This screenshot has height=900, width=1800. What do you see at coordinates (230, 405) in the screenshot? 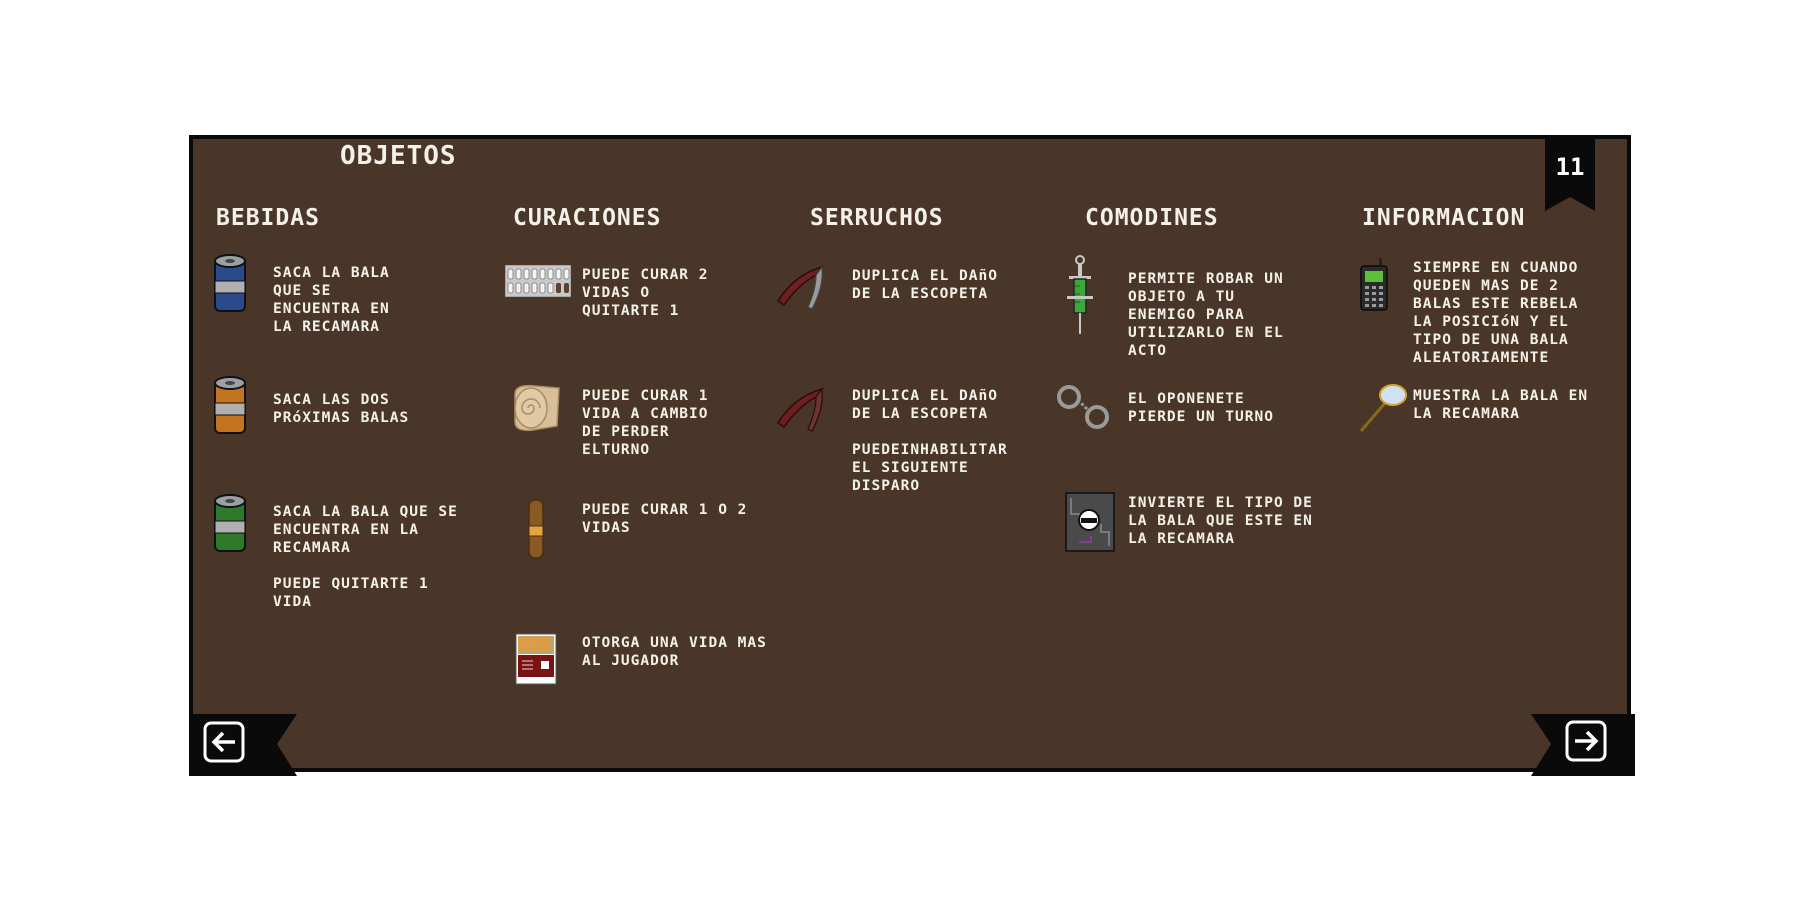
I see `orange-can-icon` at bounding box center [230, 405].